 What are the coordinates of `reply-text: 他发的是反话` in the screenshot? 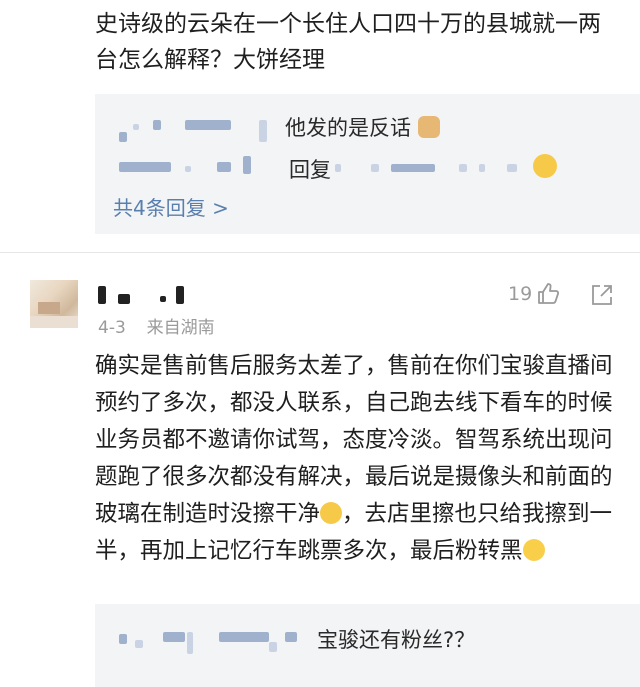 It's located at (348, 128).